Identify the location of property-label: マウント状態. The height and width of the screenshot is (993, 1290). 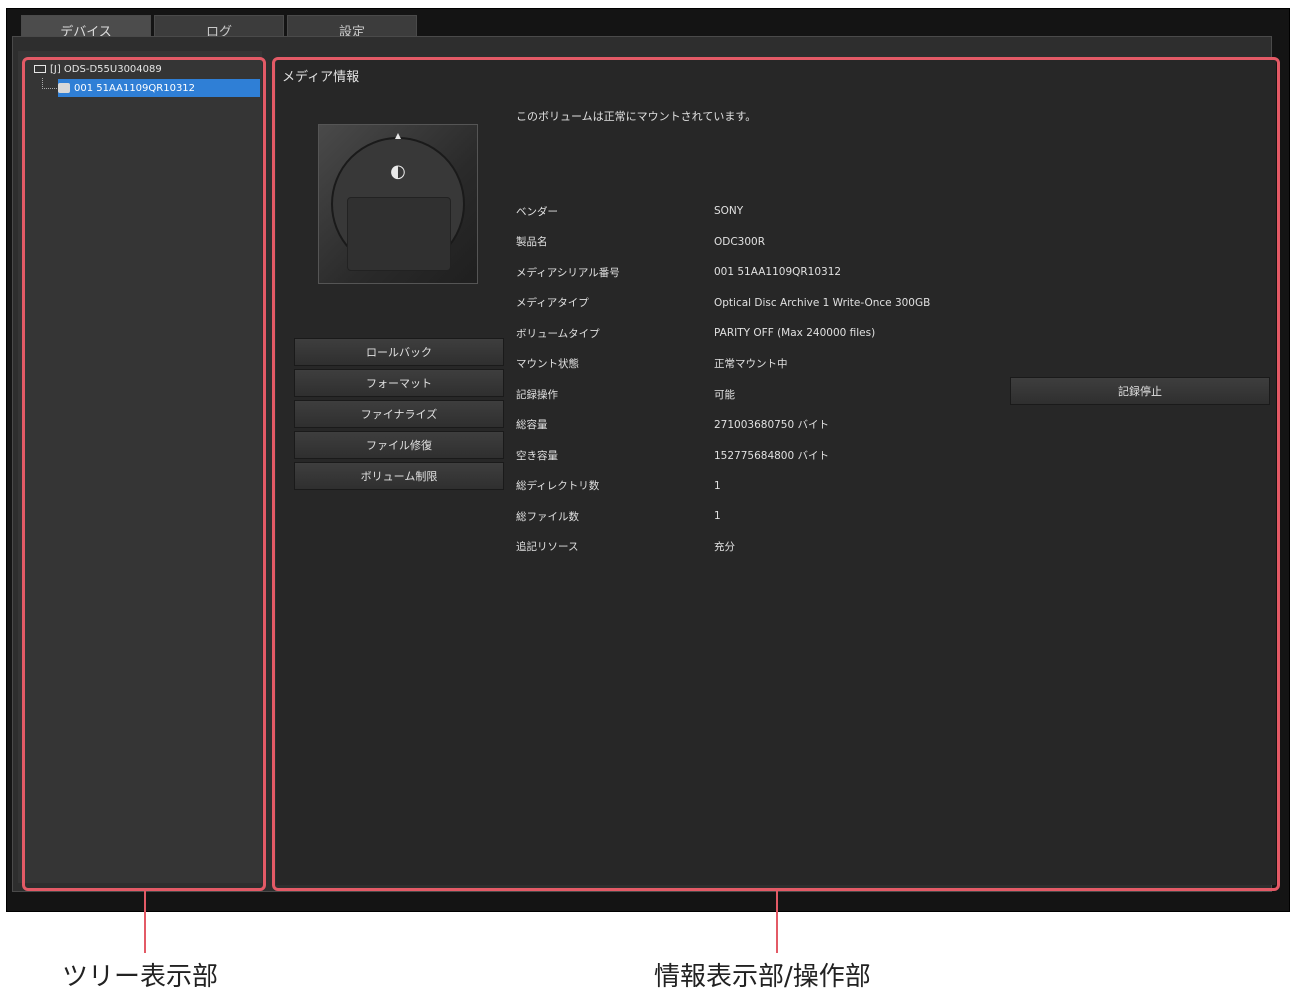
(547, 364).